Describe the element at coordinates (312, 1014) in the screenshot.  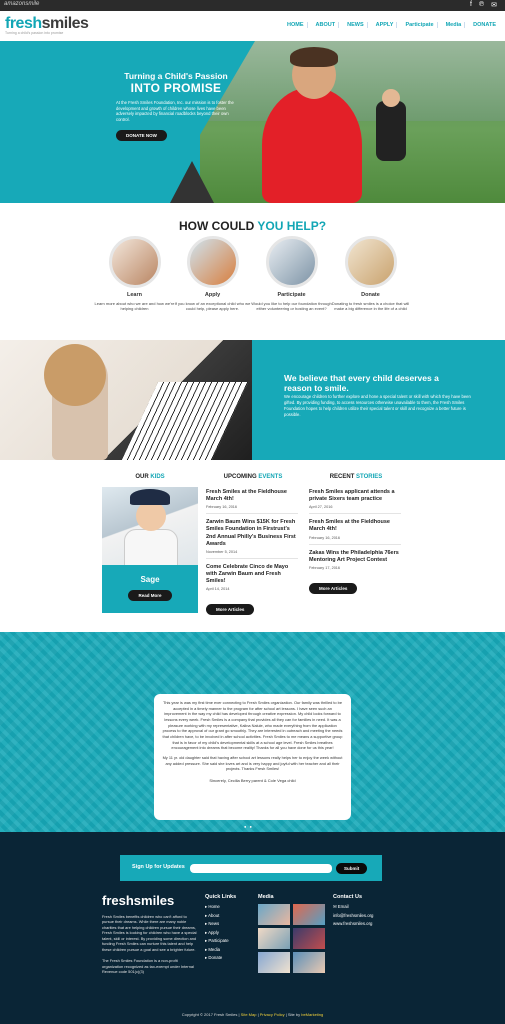
I see `bemarketing-link: beMarketing` at that location.